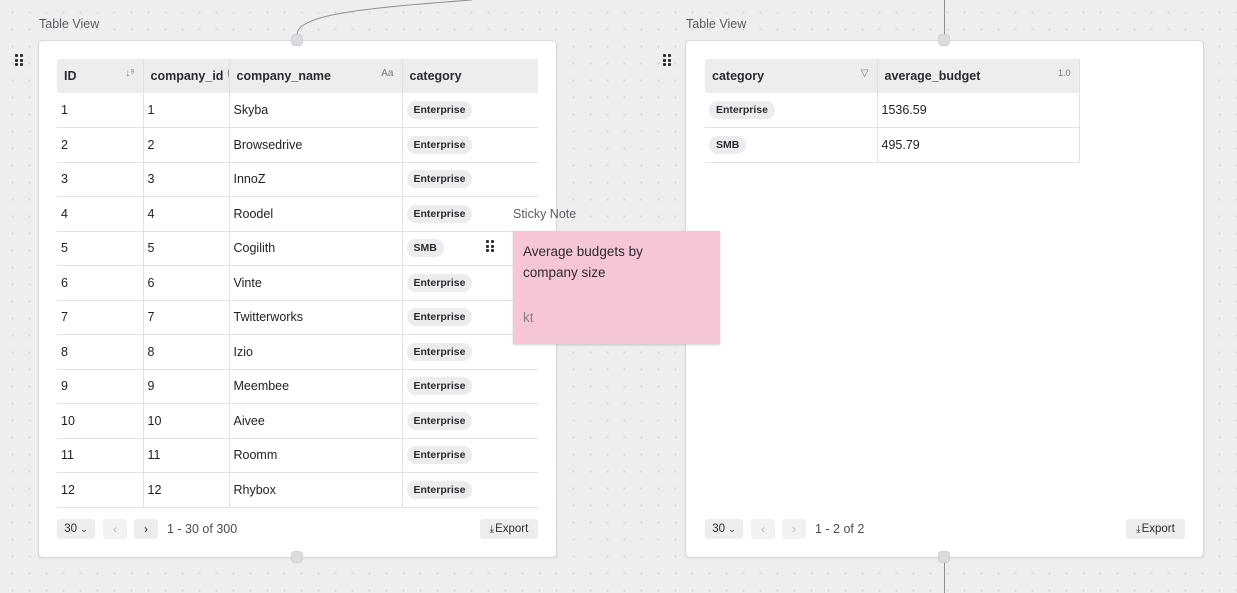 This screenshot has width=1237, height=593. What do you see at coordinates (100, 352) in the screenshot?
I see `cell-id: 8` at bounding box center [100, 352].